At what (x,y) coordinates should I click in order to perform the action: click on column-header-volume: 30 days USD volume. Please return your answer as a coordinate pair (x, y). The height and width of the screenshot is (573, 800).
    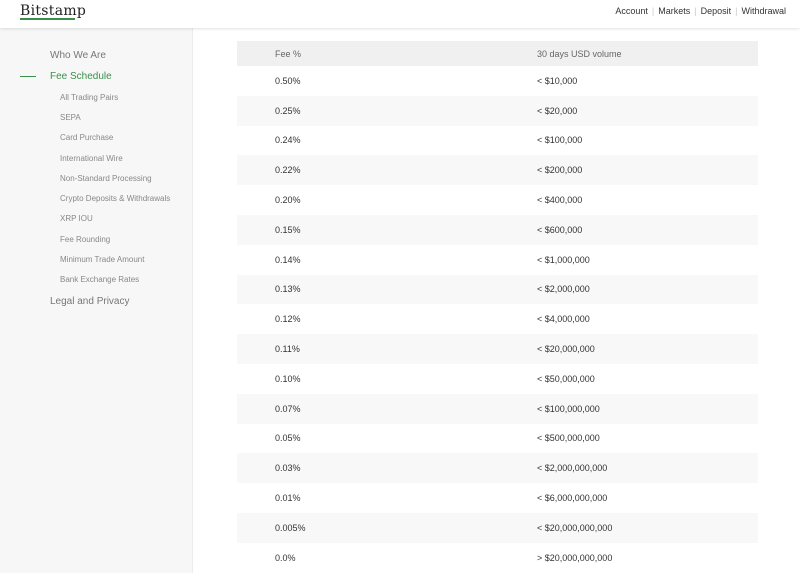
    Looking at the image, I should click on (579, 53).